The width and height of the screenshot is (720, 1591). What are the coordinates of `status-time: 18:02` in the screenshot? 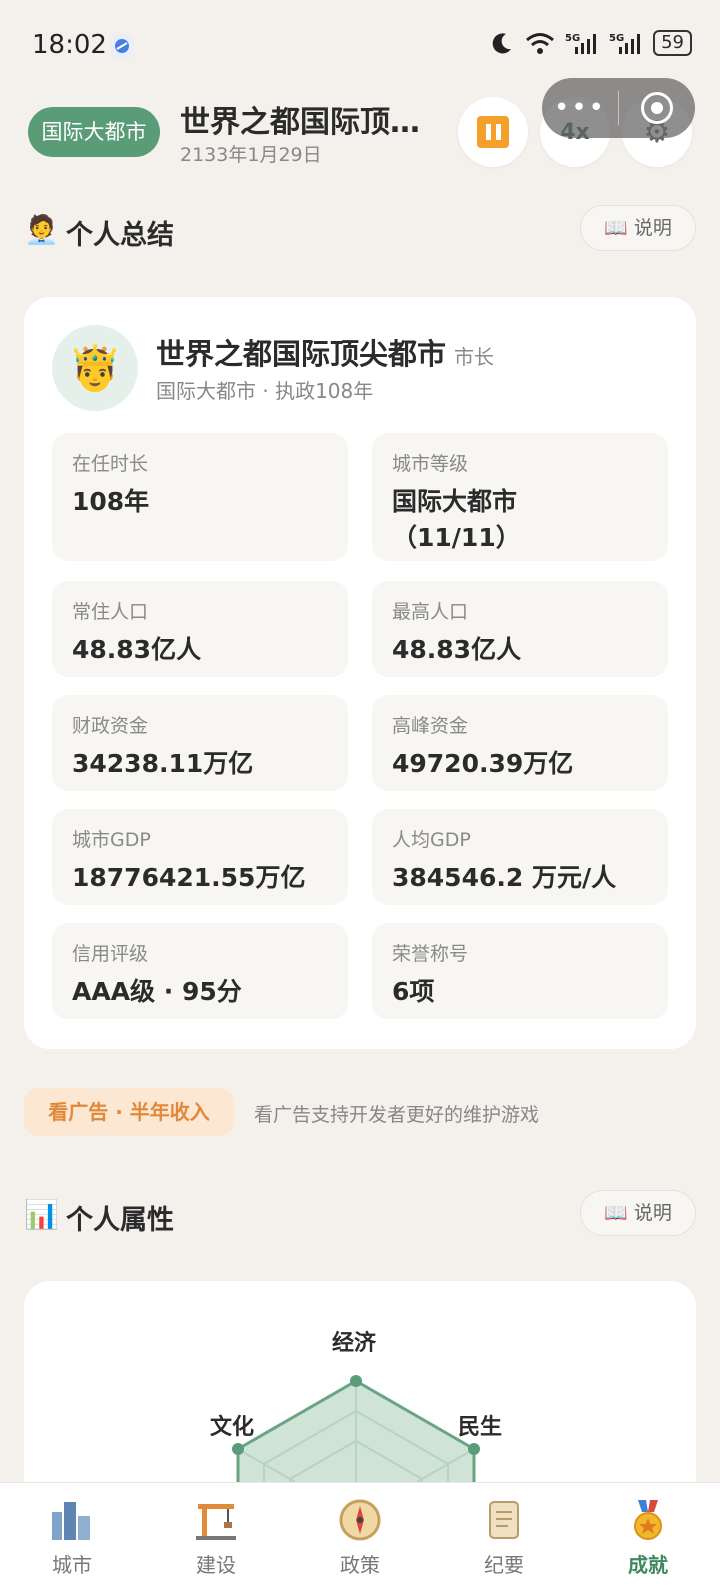 It's located at (69, 45).